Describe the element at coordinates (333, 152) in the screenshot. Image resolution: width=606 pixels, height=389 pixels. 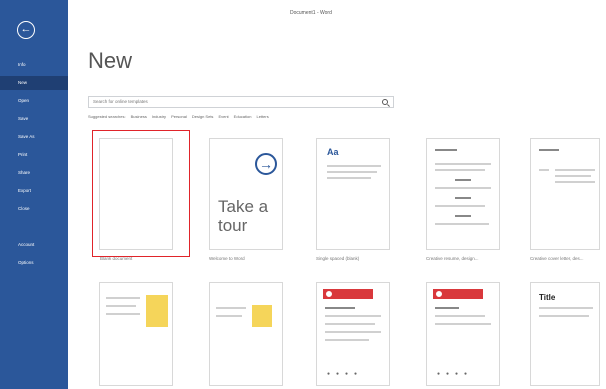
I see `sample-text: Aa` at that location.